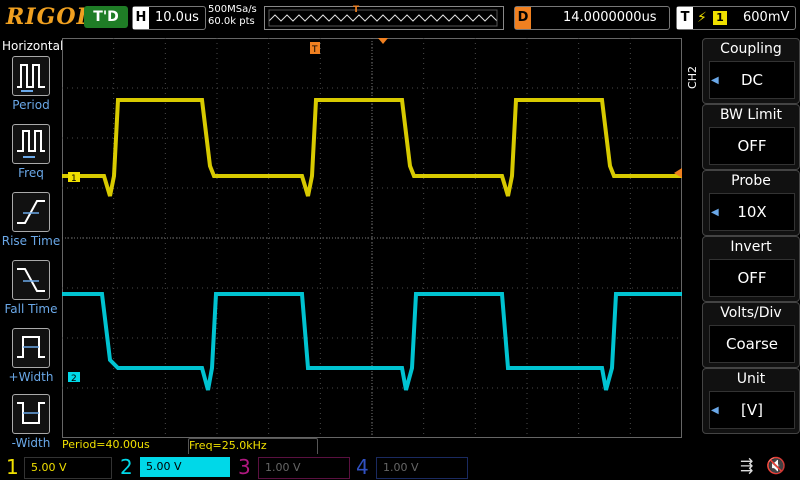 This screenshot has height=480, width=800. I want to click on measure-negative-width-button: -Width, so click(31, 427).